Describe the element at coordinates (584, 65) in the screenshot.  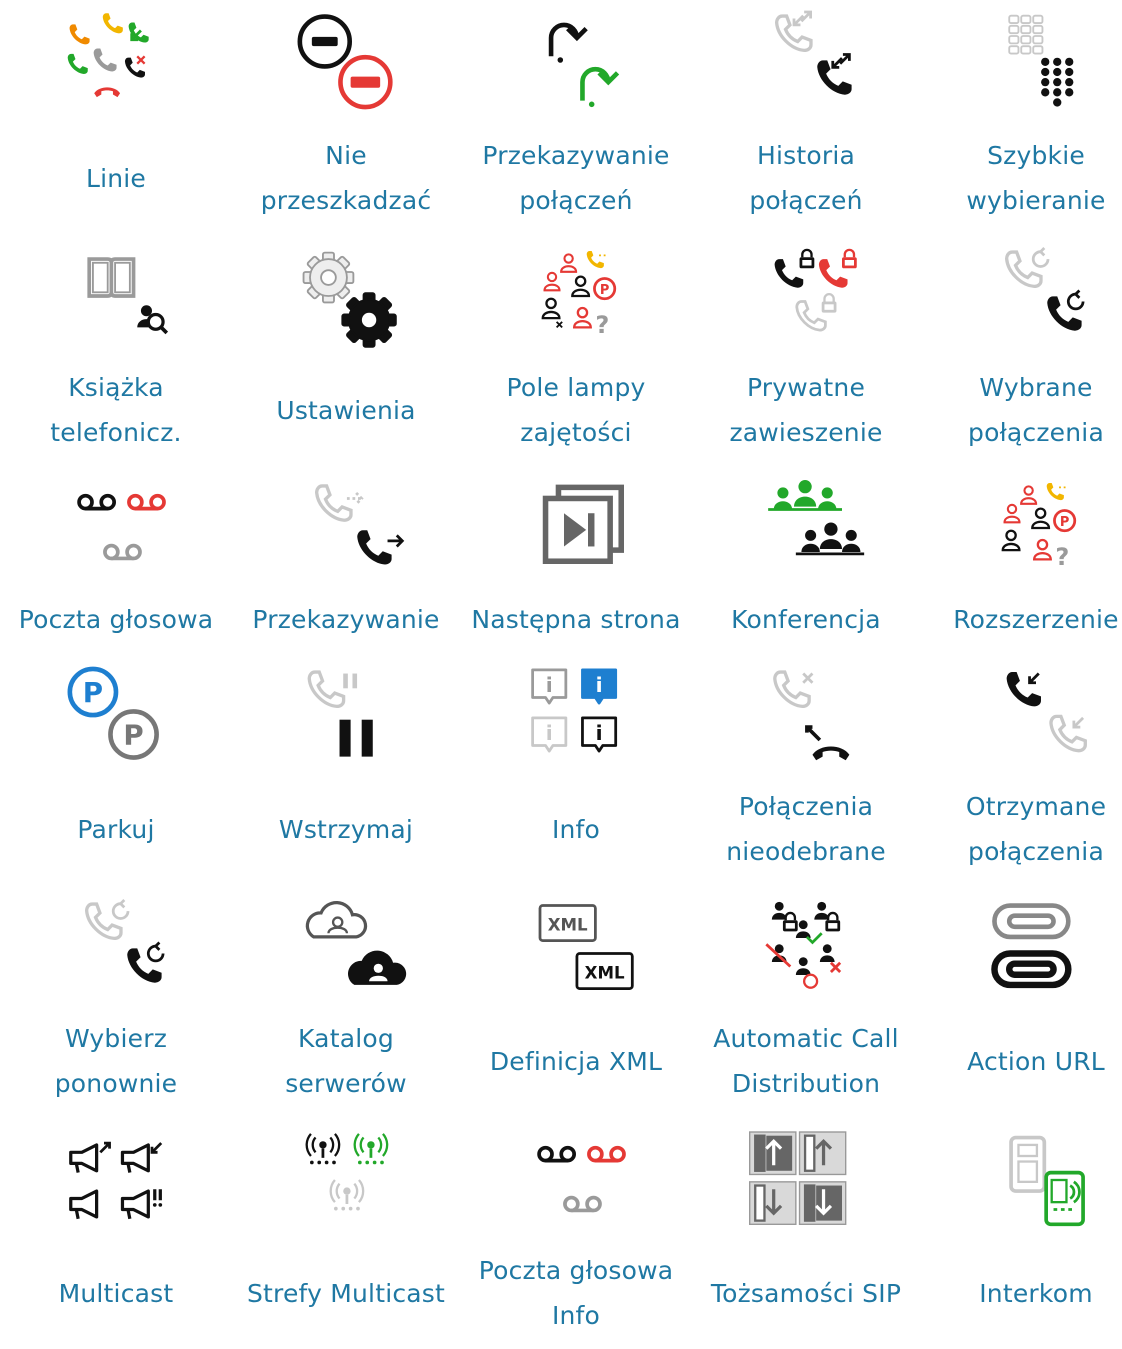
I see `call-forwarding-icon` at that location.